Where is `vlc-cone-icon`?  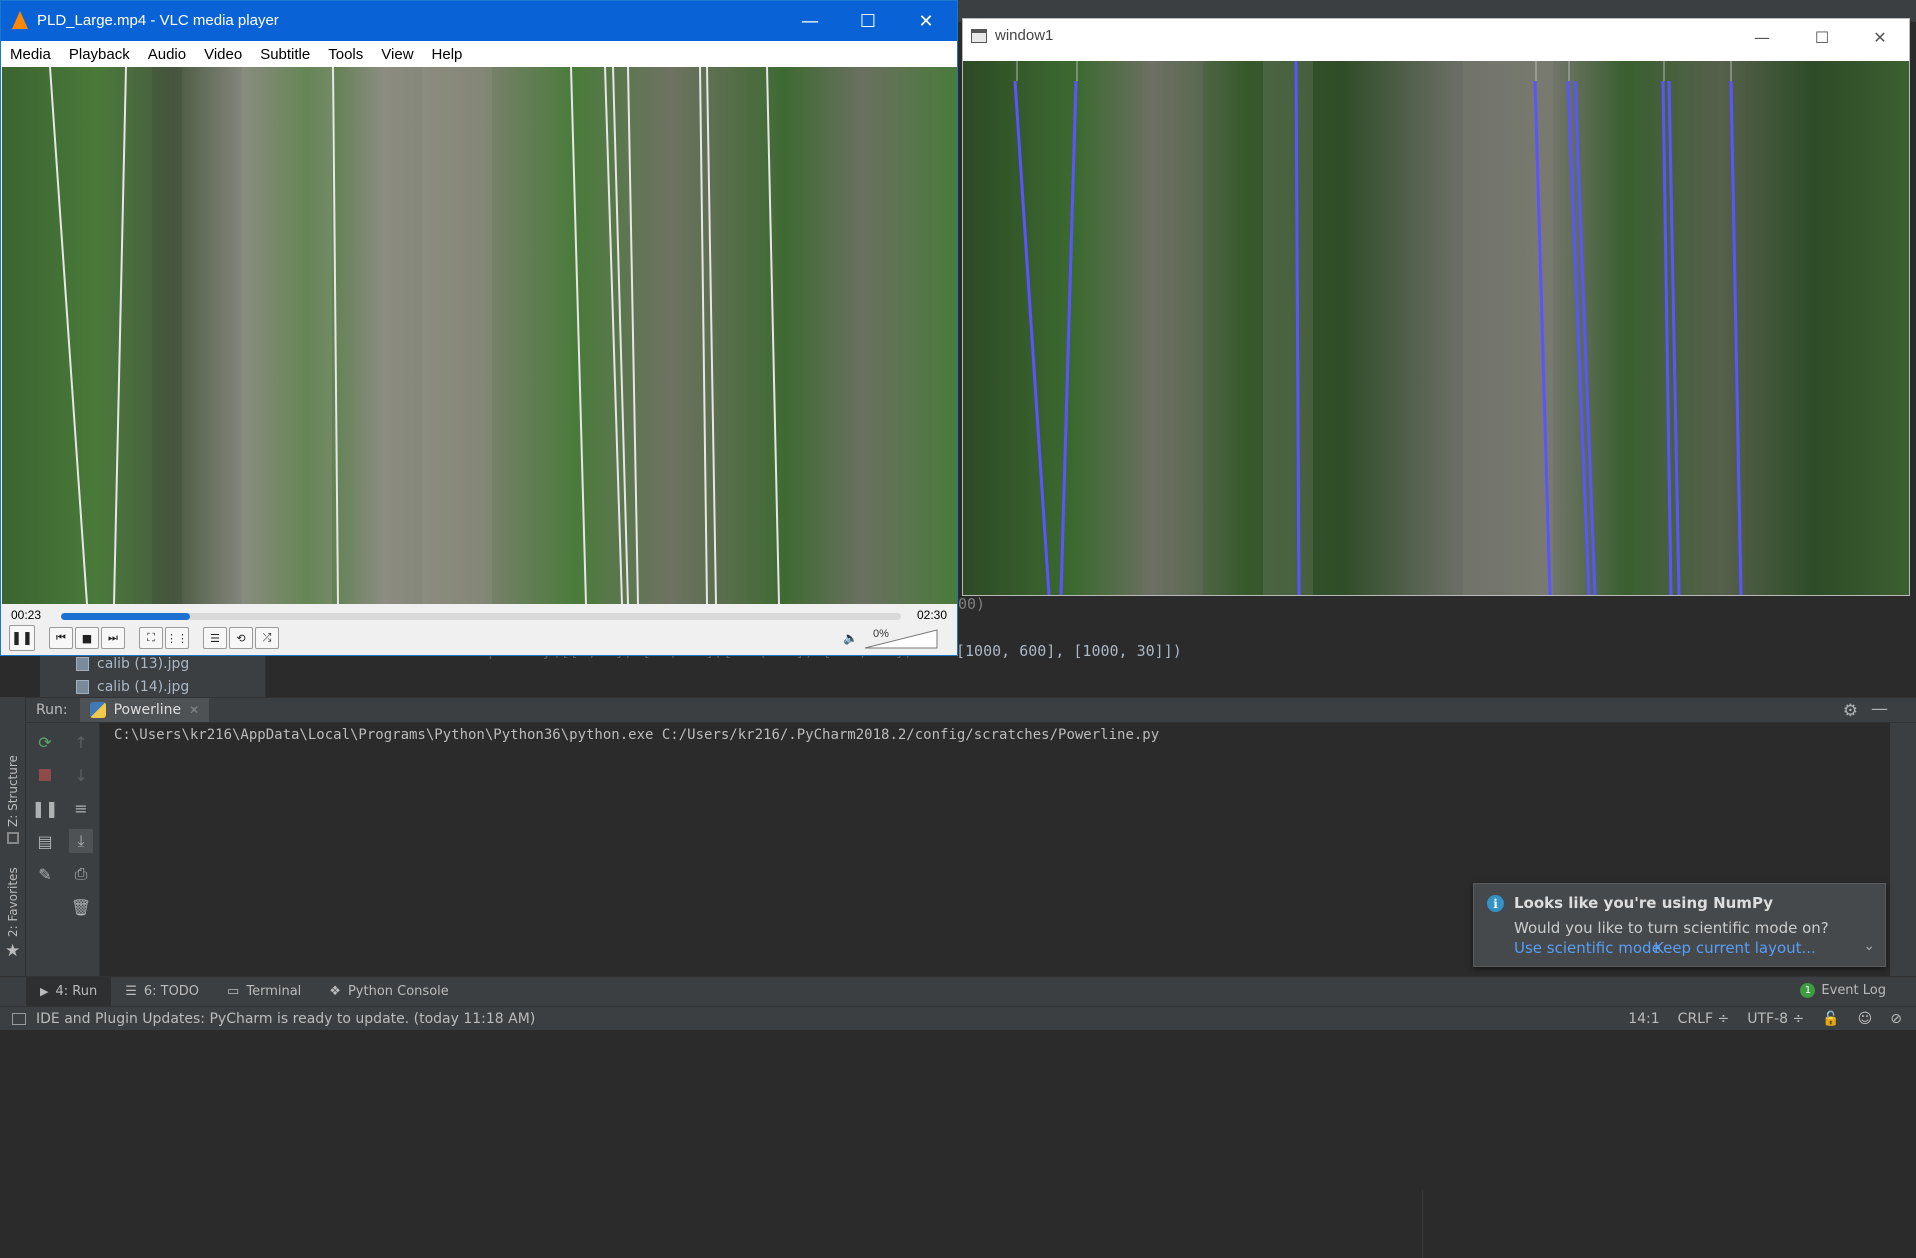
vlc-cone-icon is located at coordinates (20, 20).